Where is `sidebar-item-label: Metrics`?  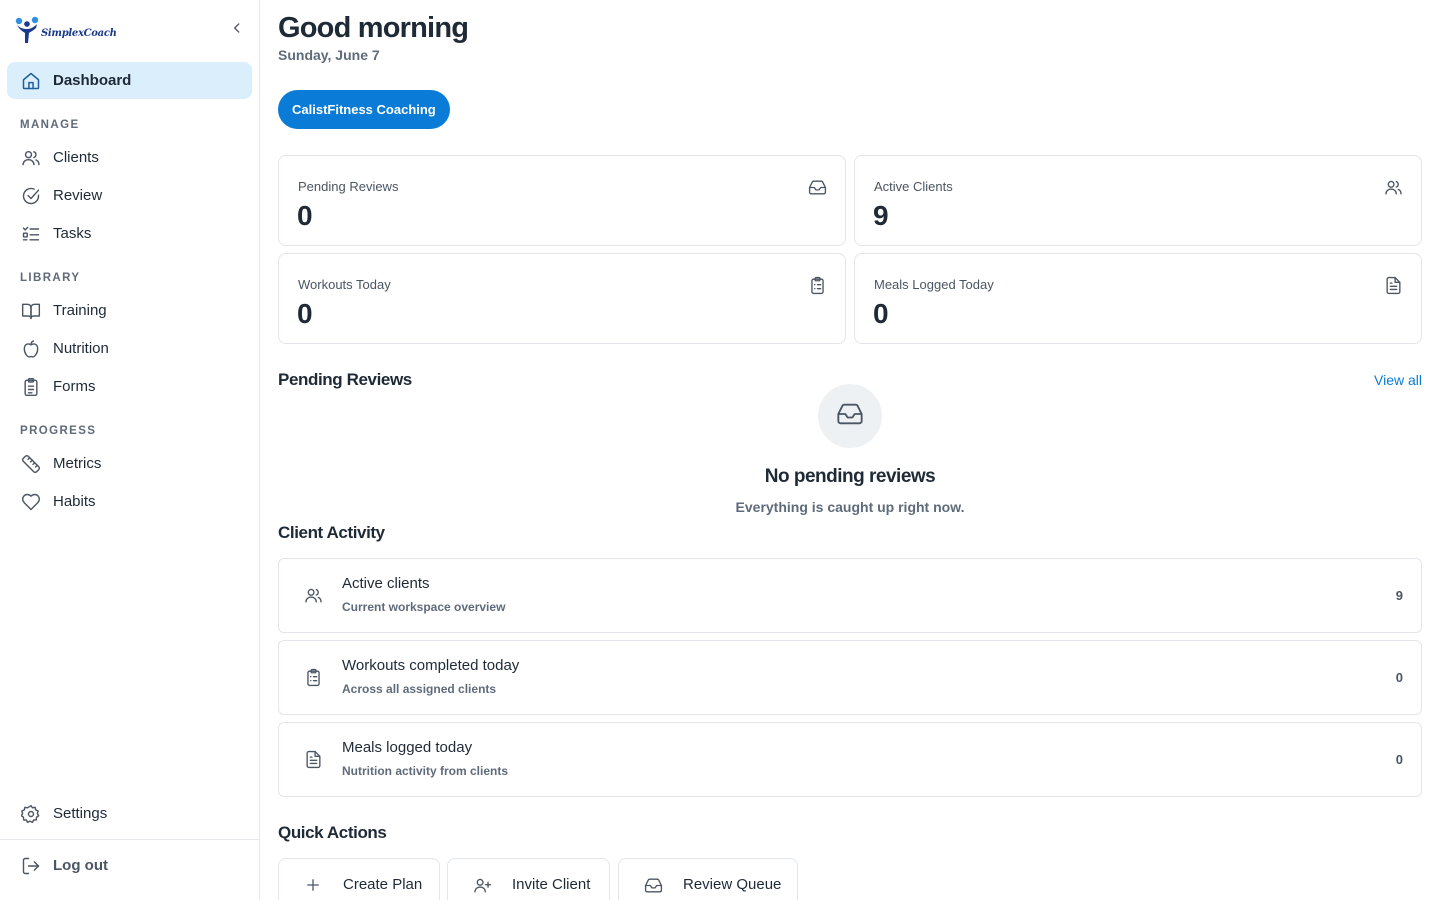 sidebar-item-label: Metrics is located at coordinates (77, 463).